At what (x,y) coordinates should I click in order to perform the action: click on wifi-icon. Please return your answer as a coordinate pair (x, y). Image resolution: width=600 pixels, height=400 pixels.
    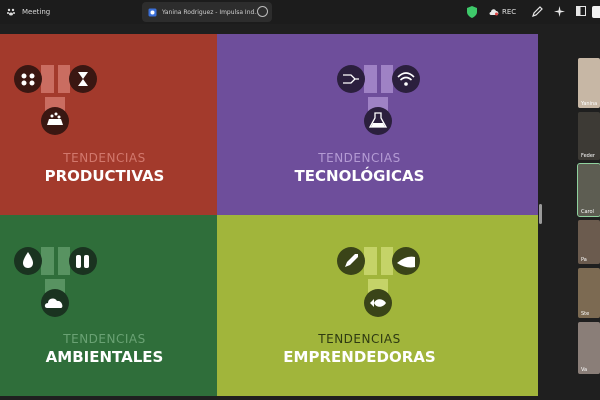
    Looking at the image, I should click on (406, 79).